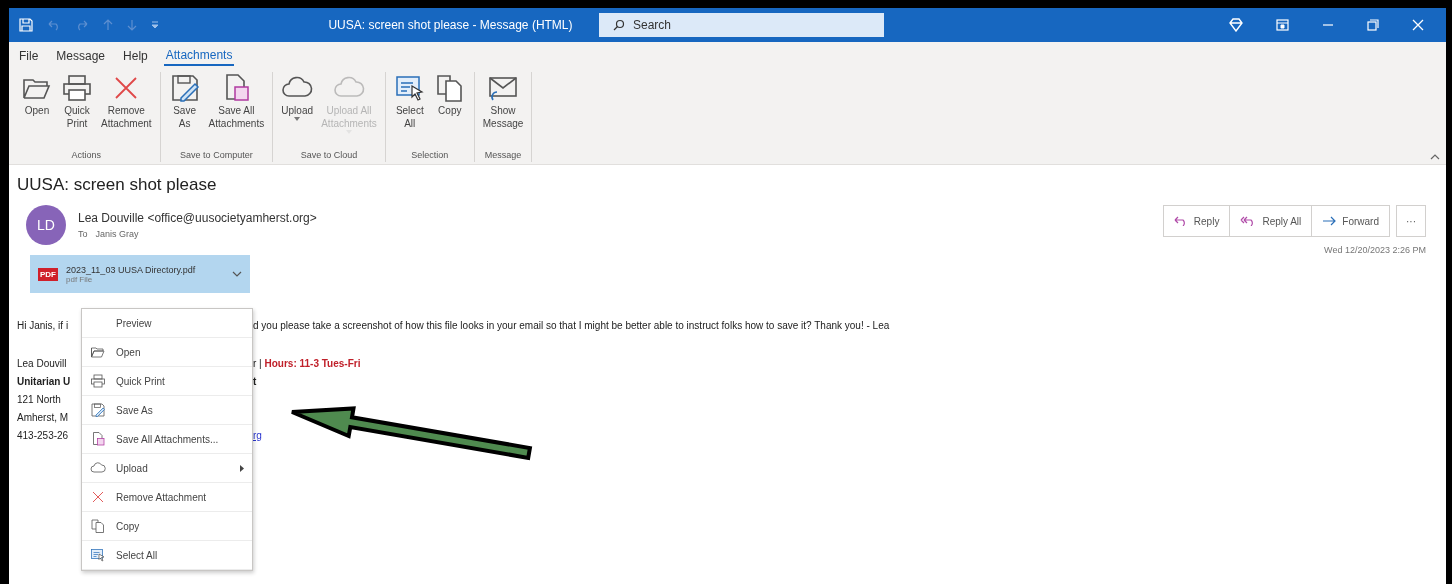 Image resolution: width=1452 pixels, height=584 pixels. I want to click on body-text: Amherst, M, so click(43, 418).